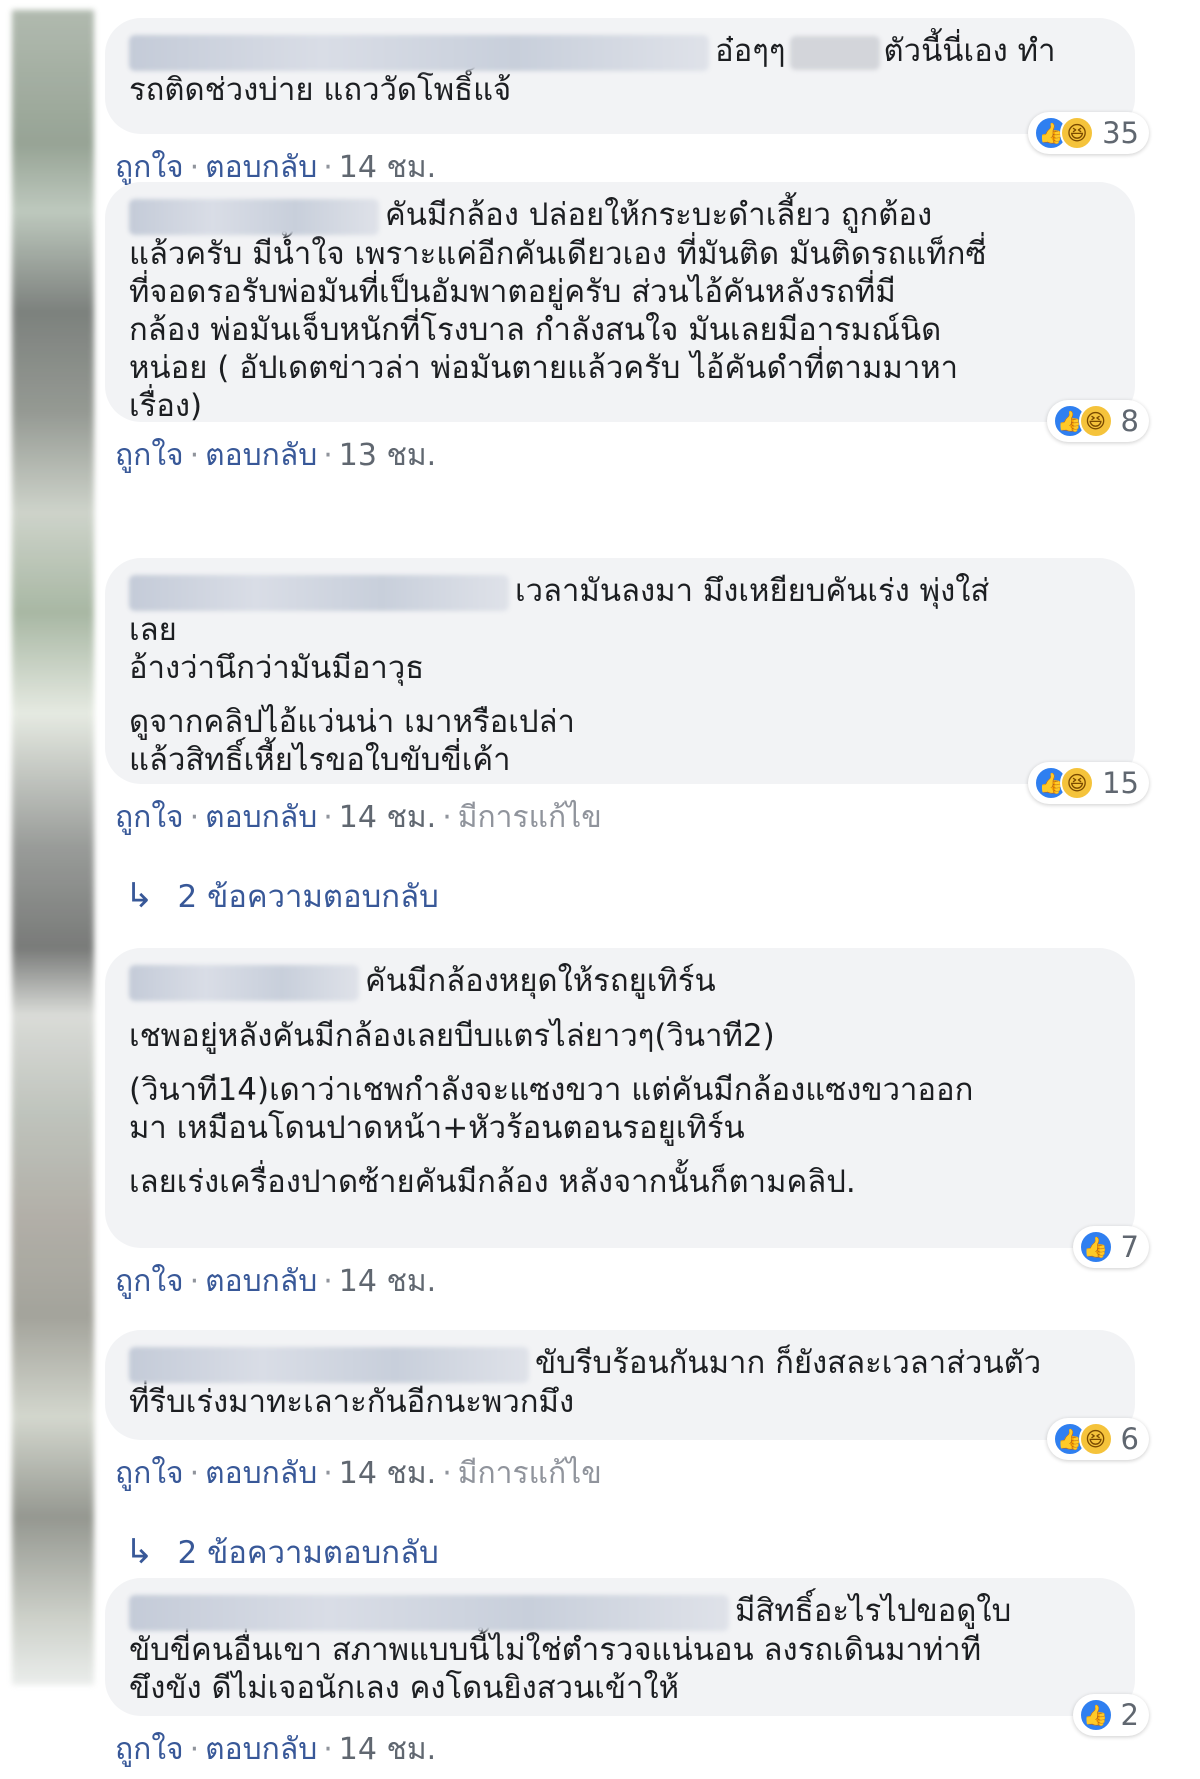  What do you see at coordinates (166, 405) in the screenshot?
I see `comment-line: เรื่อง)` at bounding box center [166, 405].